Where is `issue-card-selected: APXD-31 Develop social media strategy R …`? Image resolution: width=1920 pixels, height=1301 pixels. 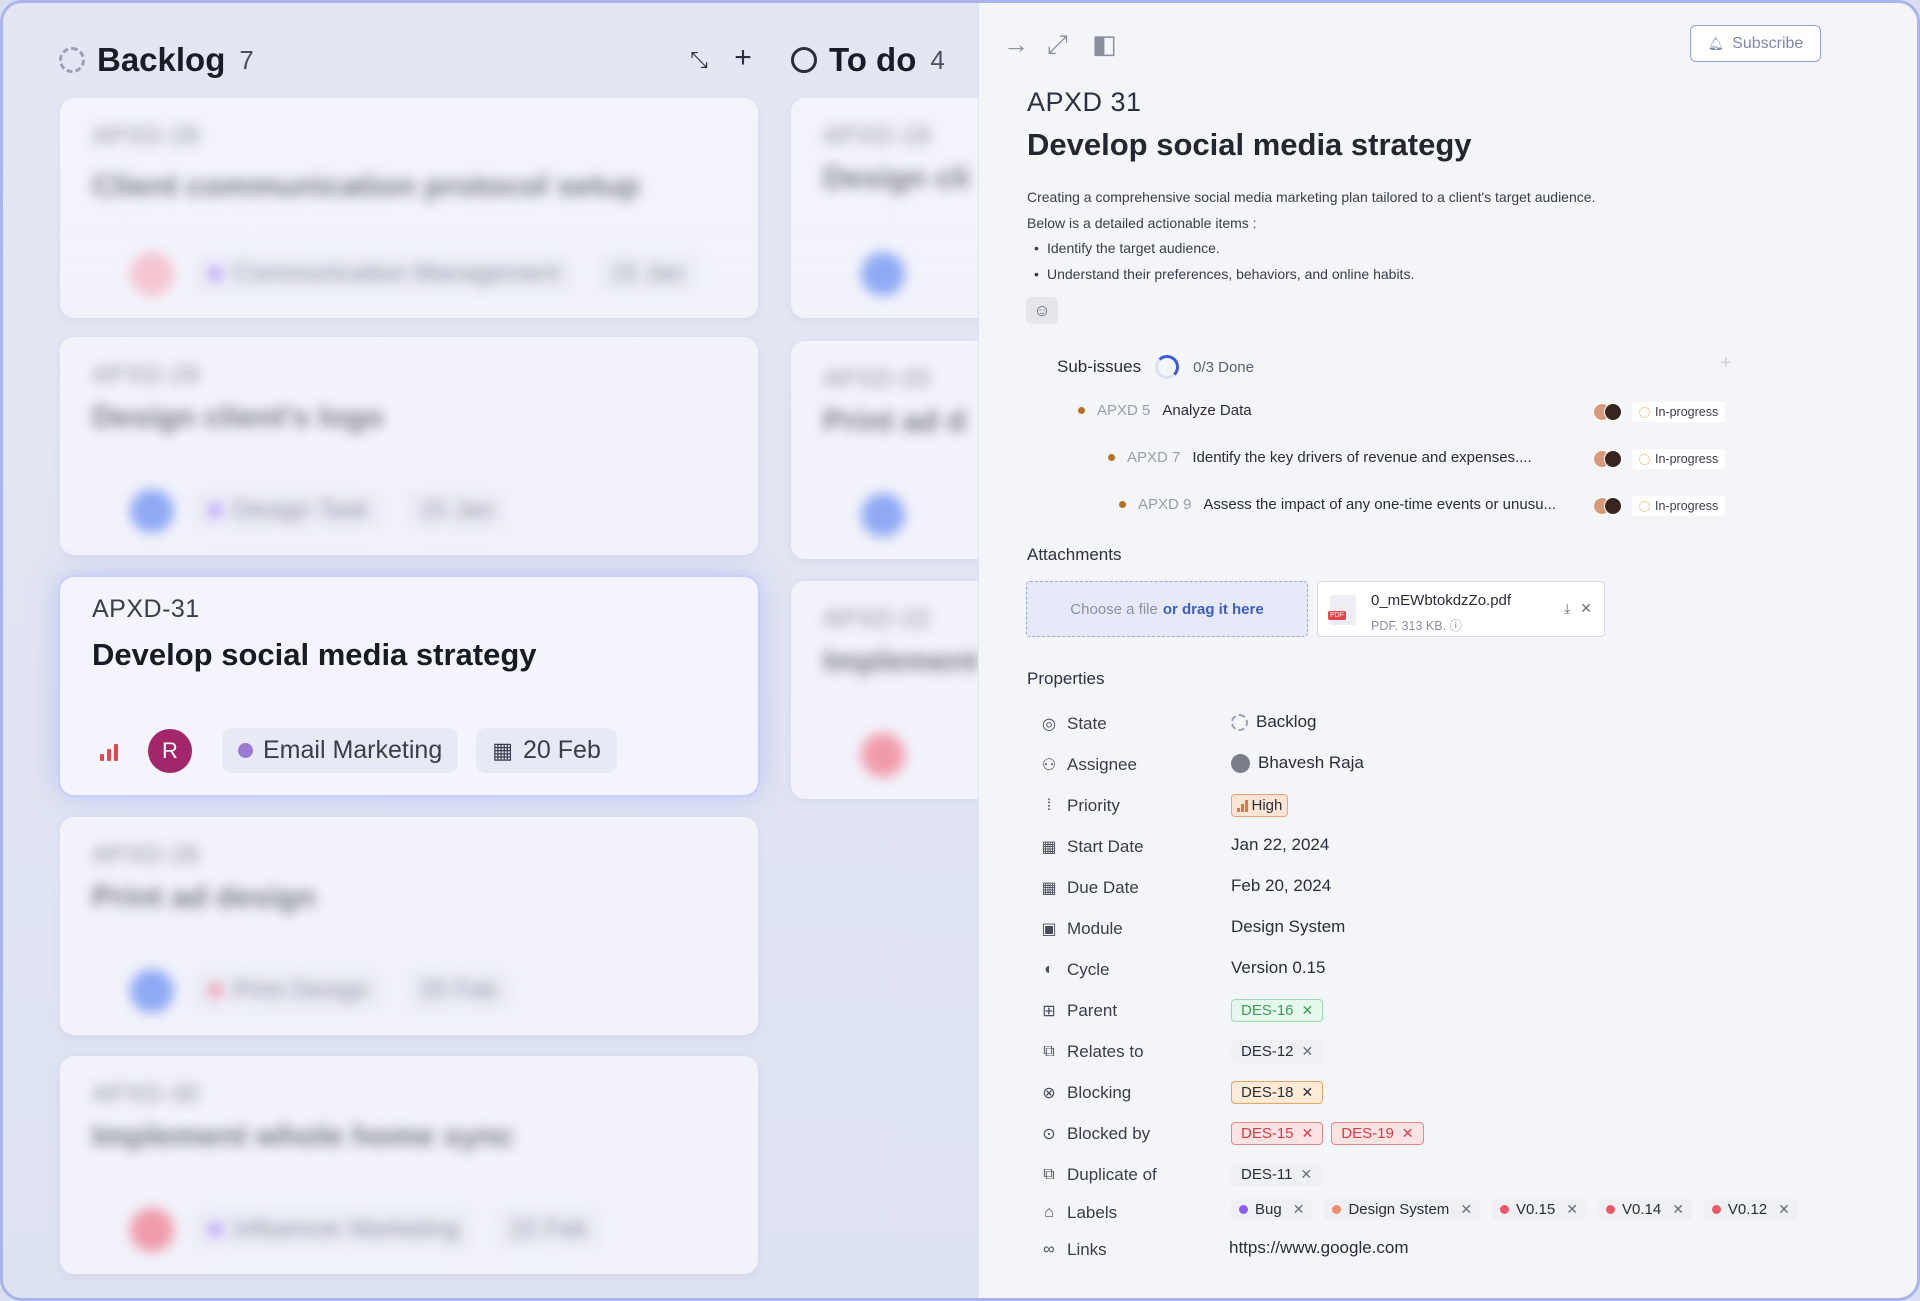
issue-card-selected: APXD-31 Develop social media strategy R … is located at coordinates (409, 686).